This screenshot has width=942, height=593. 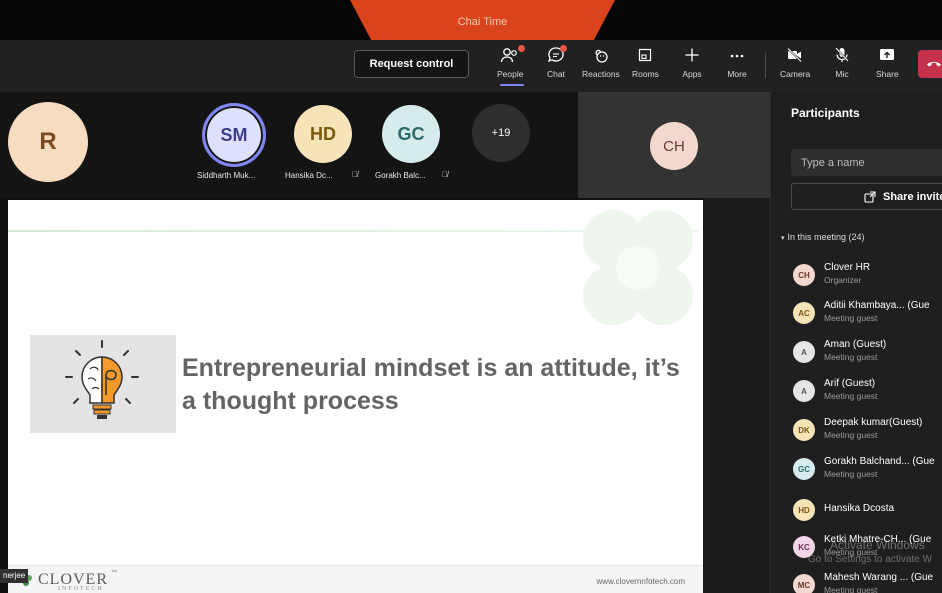 I want to click on participant-avatar: CH, so click(x=804, y=275).